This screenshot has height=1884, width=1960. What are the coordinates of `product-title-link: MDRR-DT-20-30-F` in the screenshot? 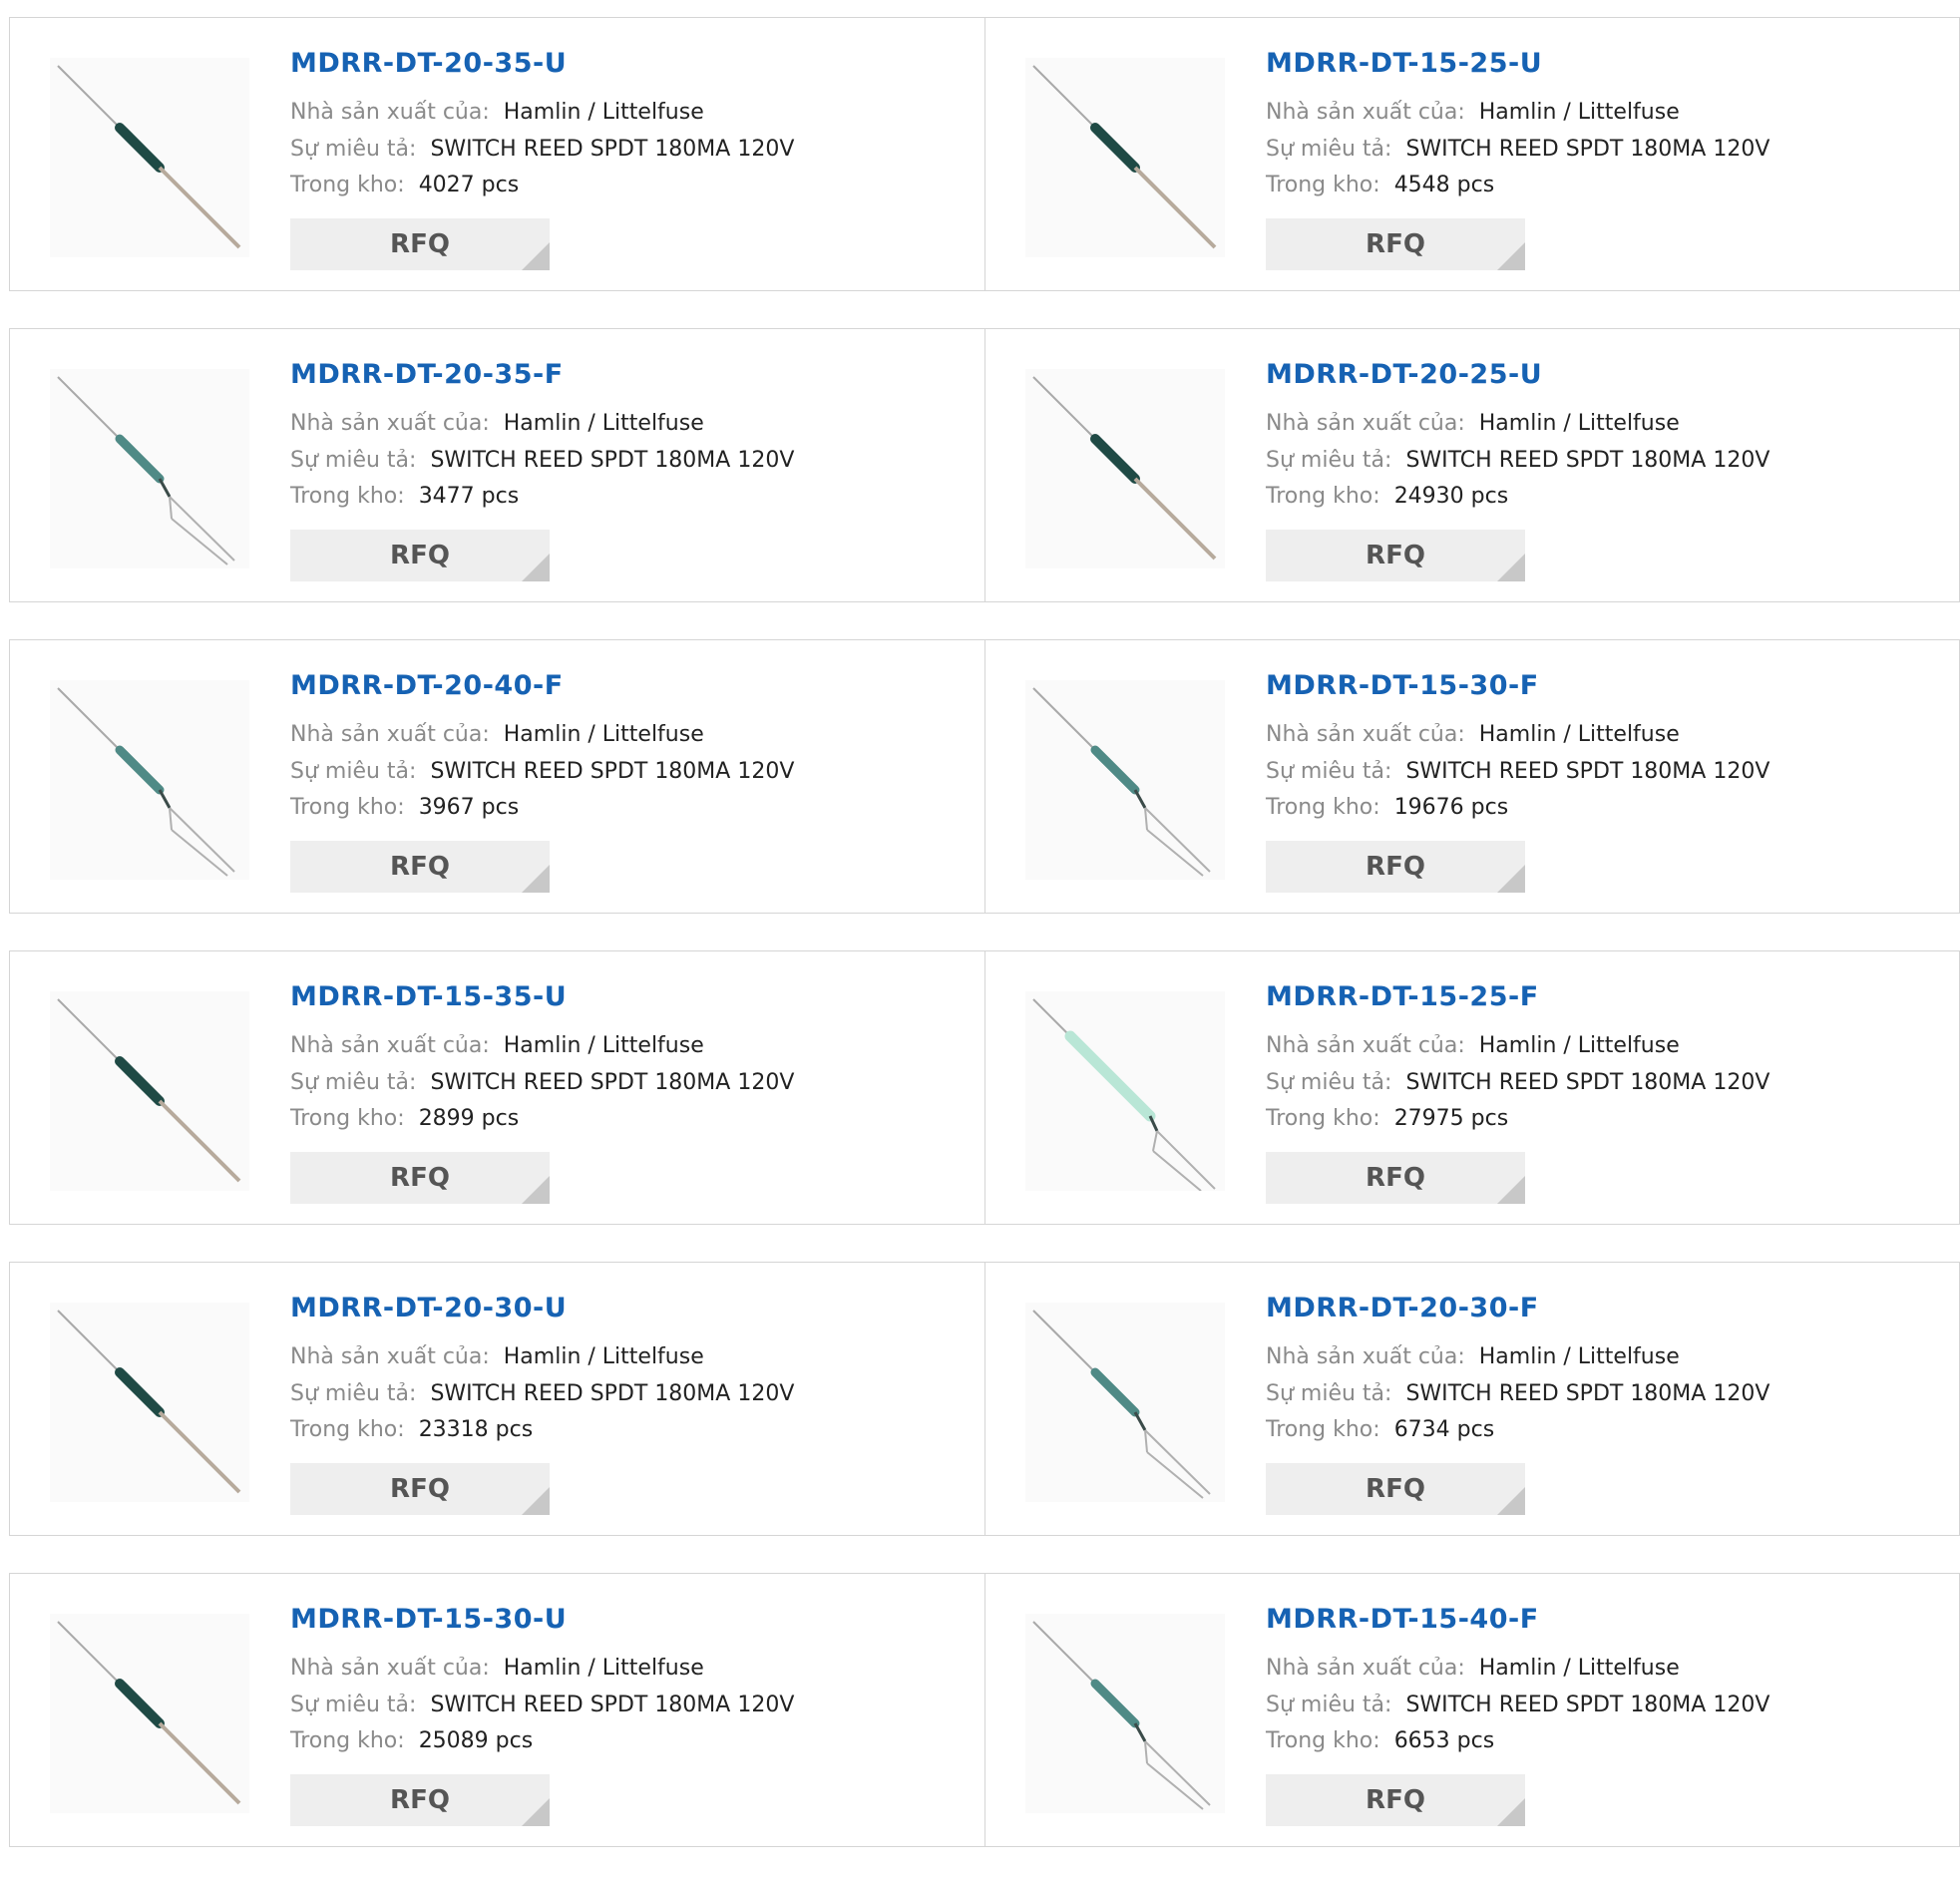 It's located at (1403, 1308).